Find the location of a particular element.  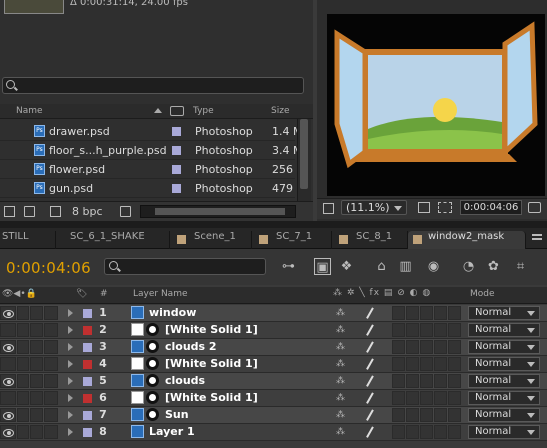

column-size: Size is located at coordinates (280, 111).